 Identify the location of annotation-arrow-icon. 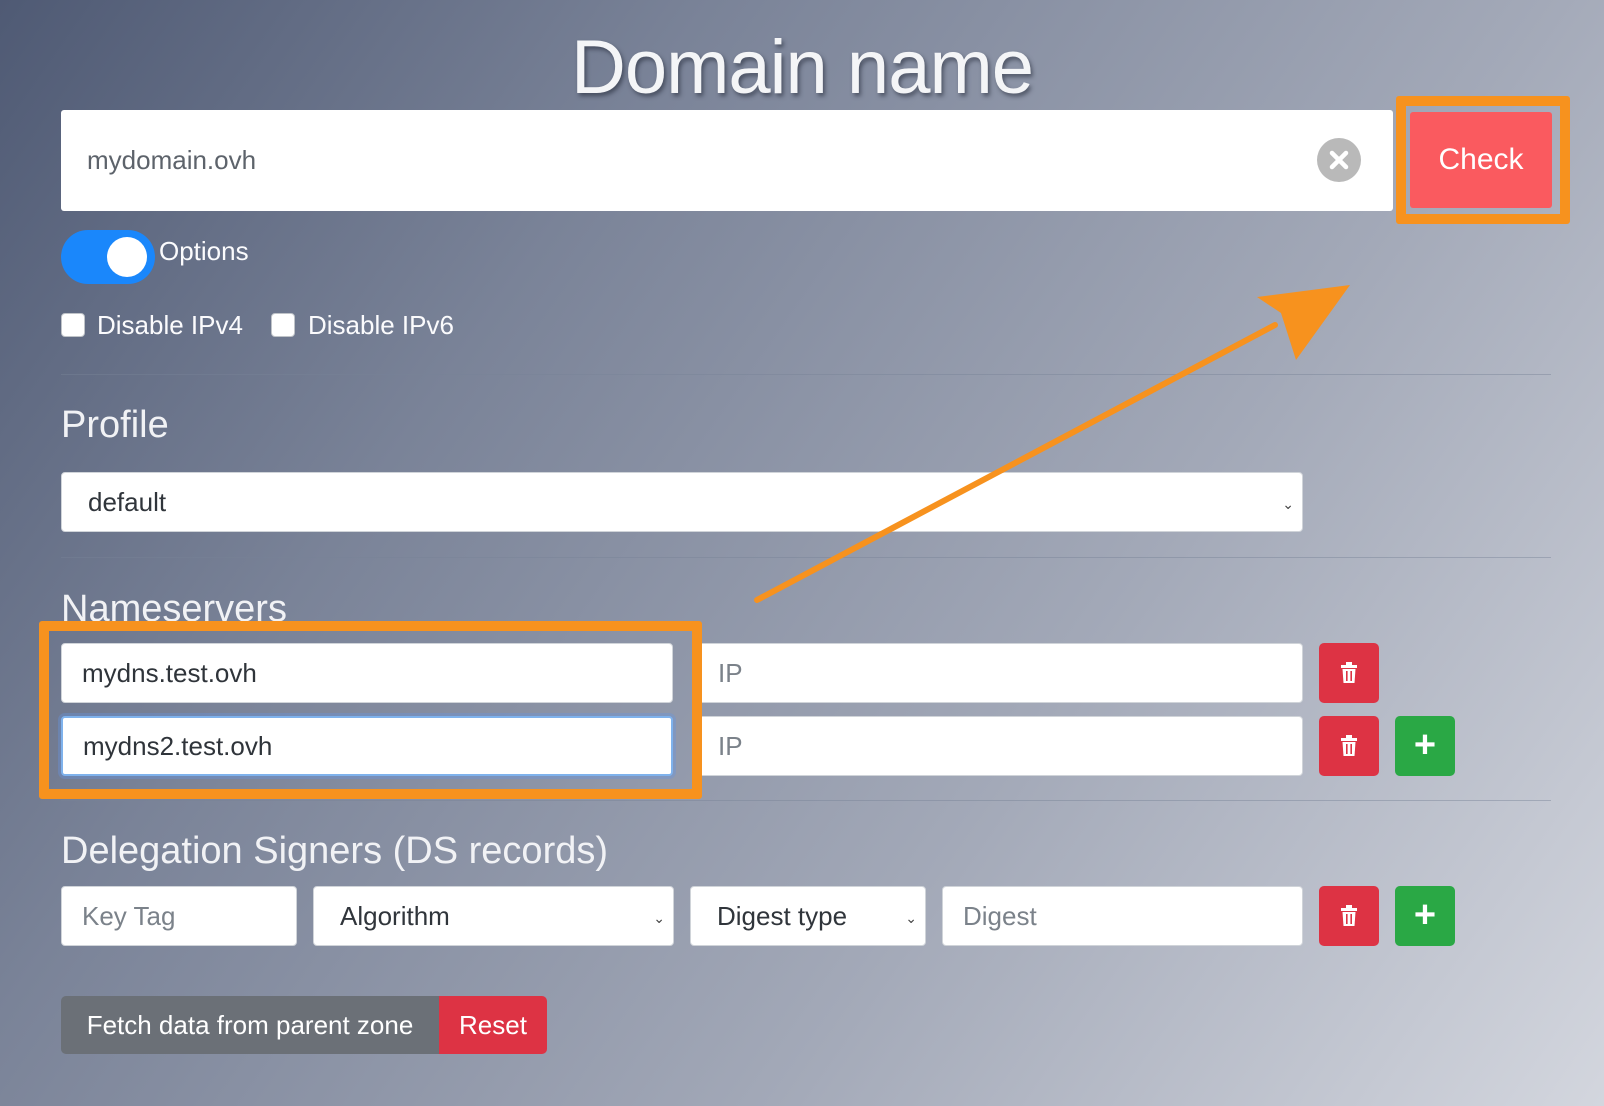
(1052, 444).